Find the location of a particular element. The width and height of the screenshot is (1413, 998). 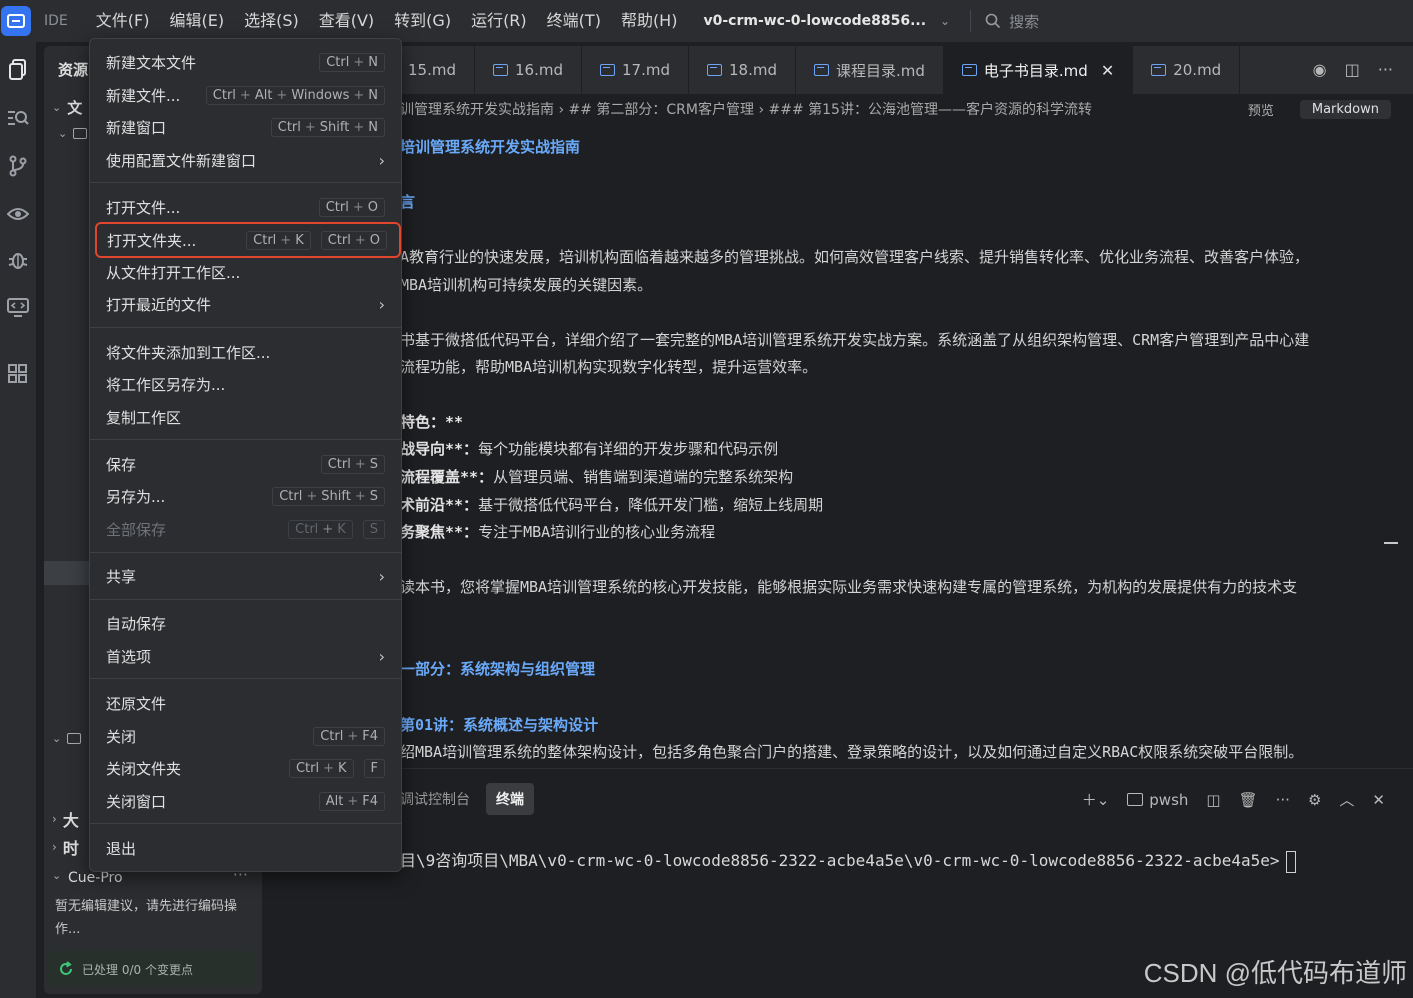

menu-item-duplicate-workspace: 复制工作区 is located at coordinates (245, 417).